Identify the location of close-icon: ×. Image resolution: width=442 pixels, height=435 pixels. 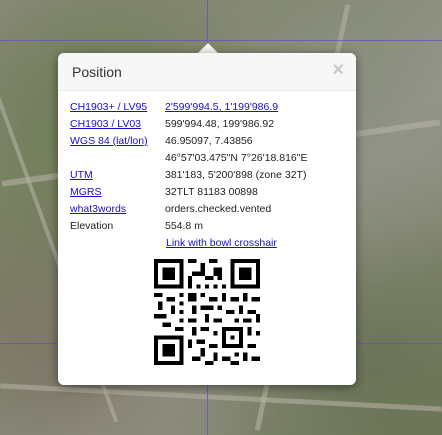
(338, 70).